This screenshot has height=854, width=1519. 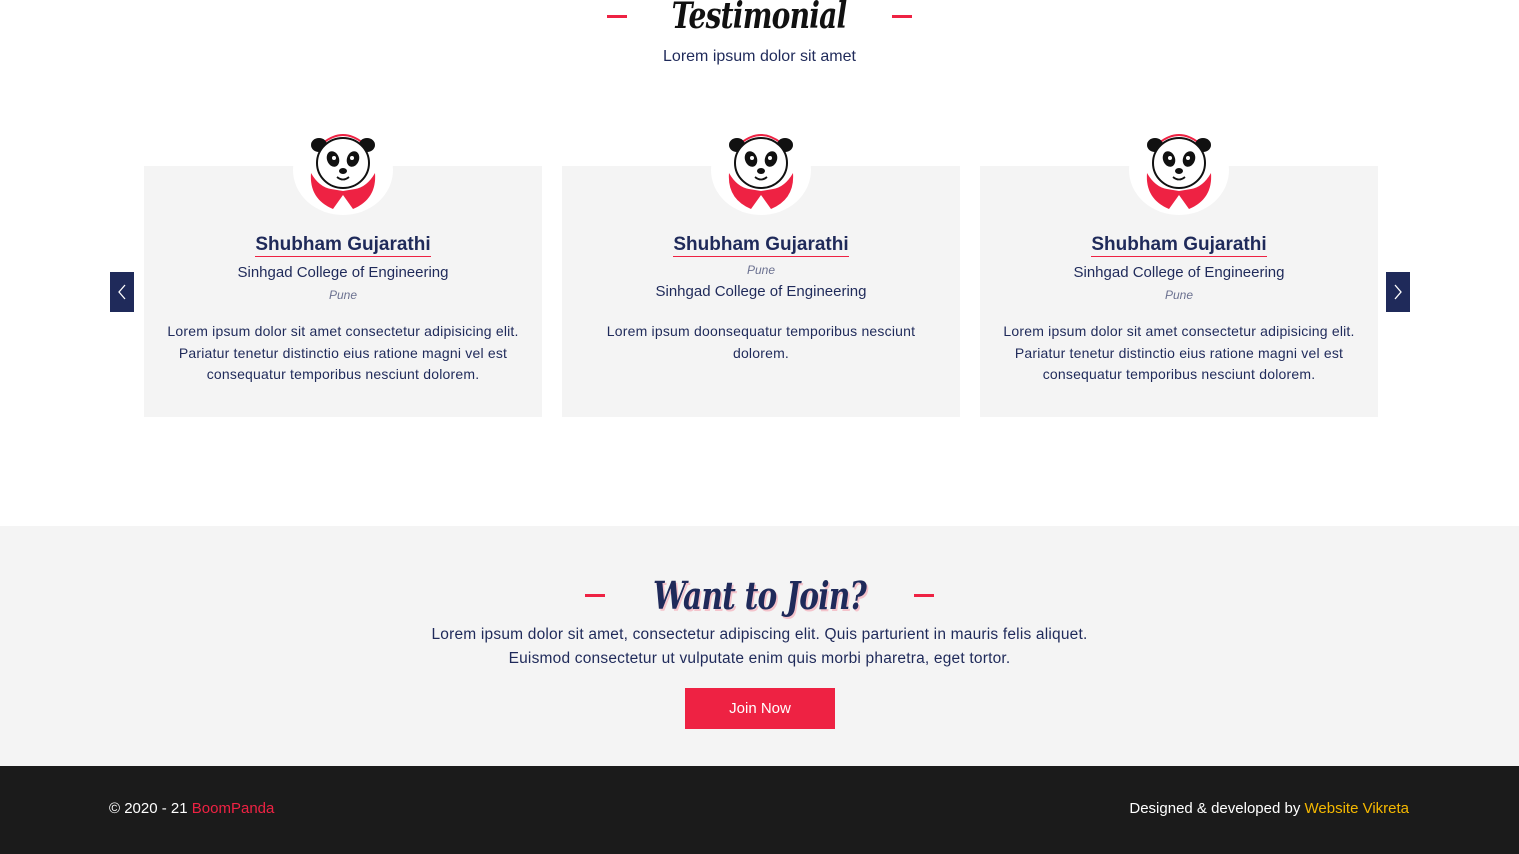 I want to click on footer-credit: Designed & developed by Website Vikreta, so click(x=1269, y=808).